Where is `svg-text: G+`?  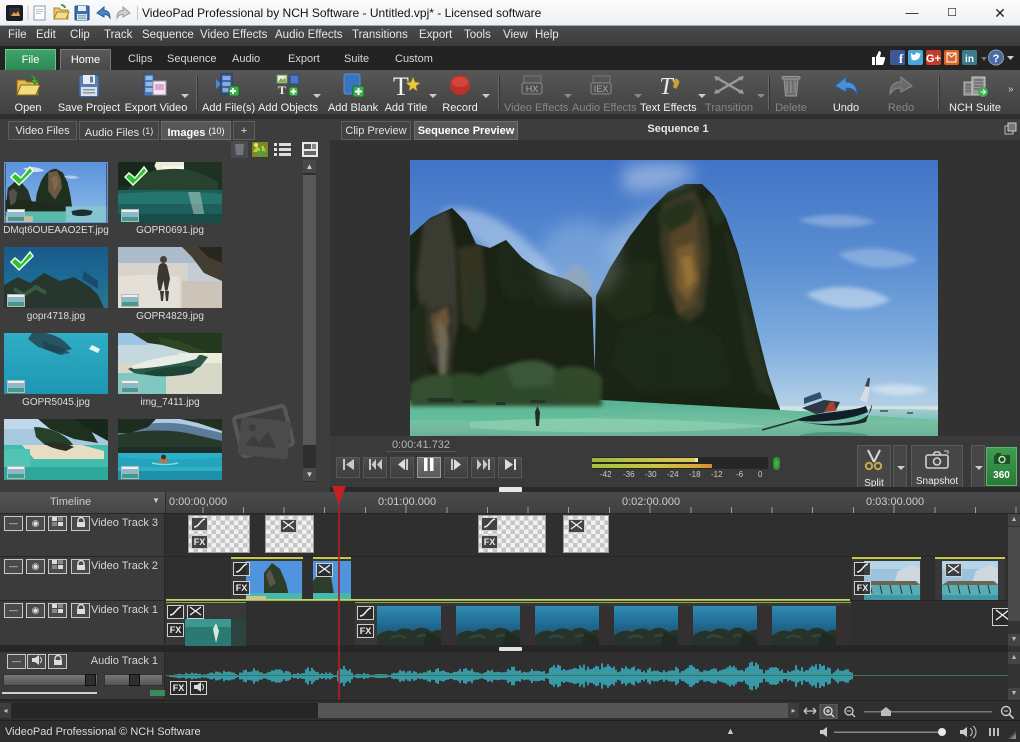
svg-text: G+ is located at coordinates (933, 59).